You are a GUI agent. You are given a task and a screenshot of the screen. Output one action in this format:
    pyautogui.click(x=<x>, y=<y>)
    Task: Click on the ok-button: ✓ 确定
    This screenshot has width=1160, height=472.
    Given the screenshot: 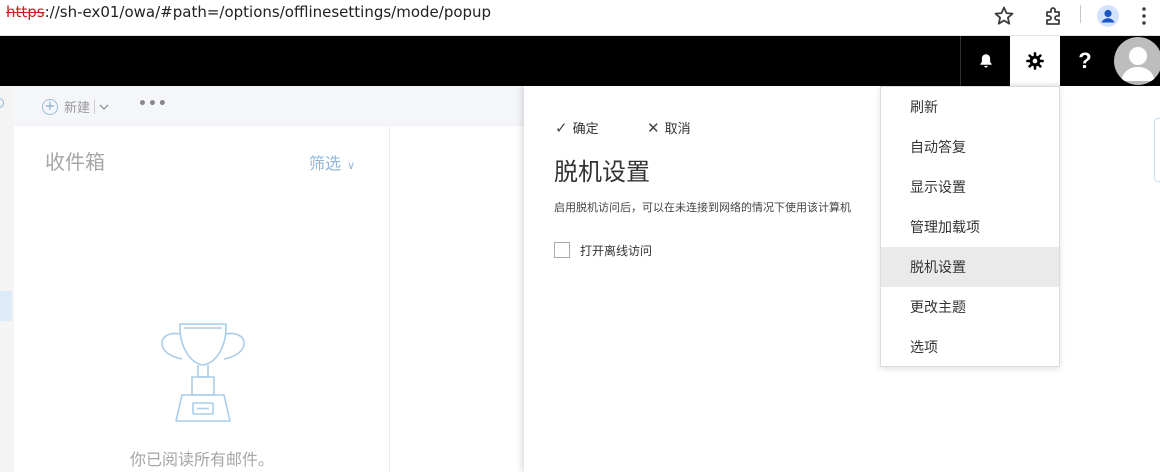 What is the action you would take?
    pyautogui.click(x=577, y=128)
    